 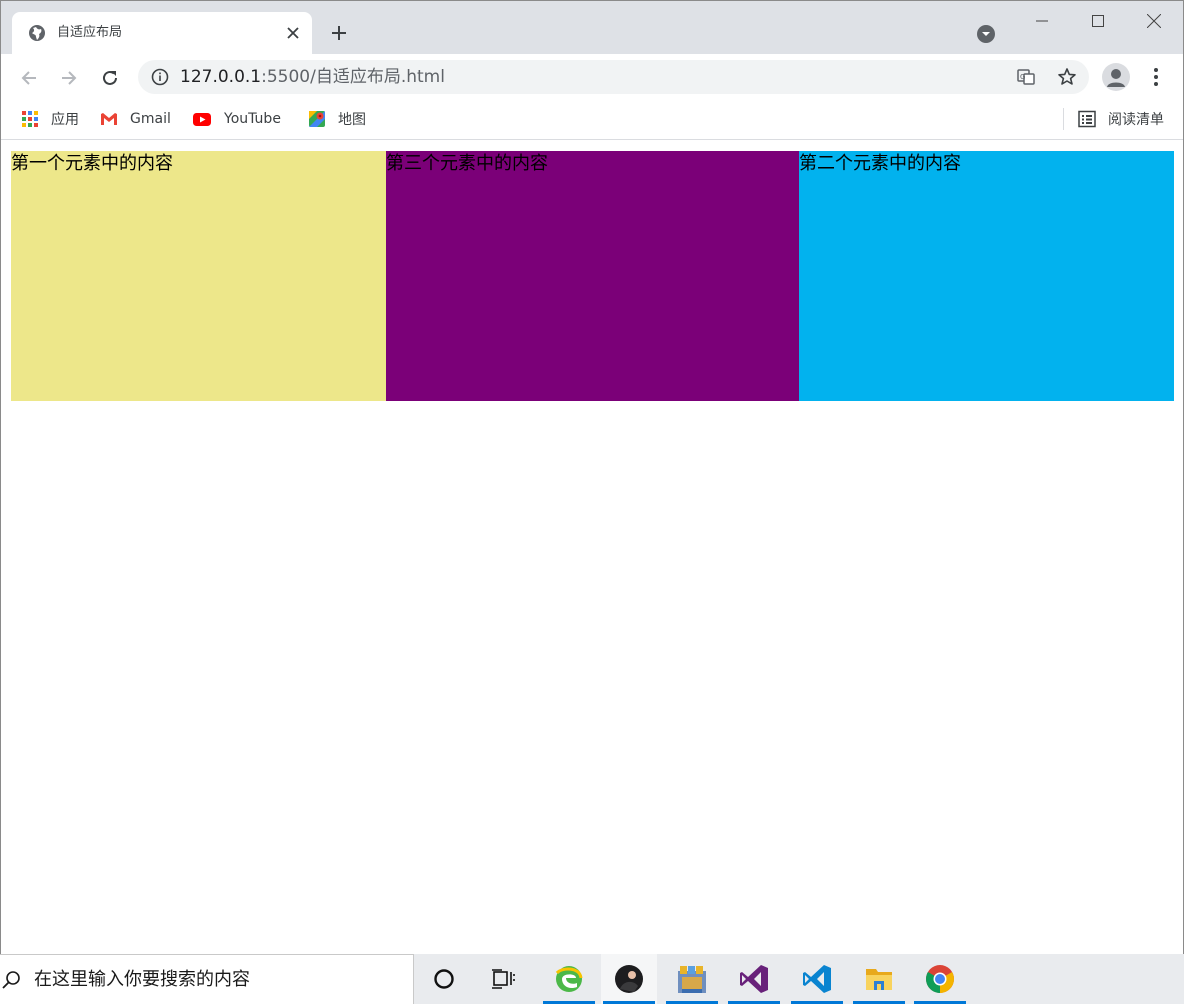 What do you see at coordinates (1156, 77) in the screenshot?
I see `more-menu-icon` at bounding box center [1156, 77].